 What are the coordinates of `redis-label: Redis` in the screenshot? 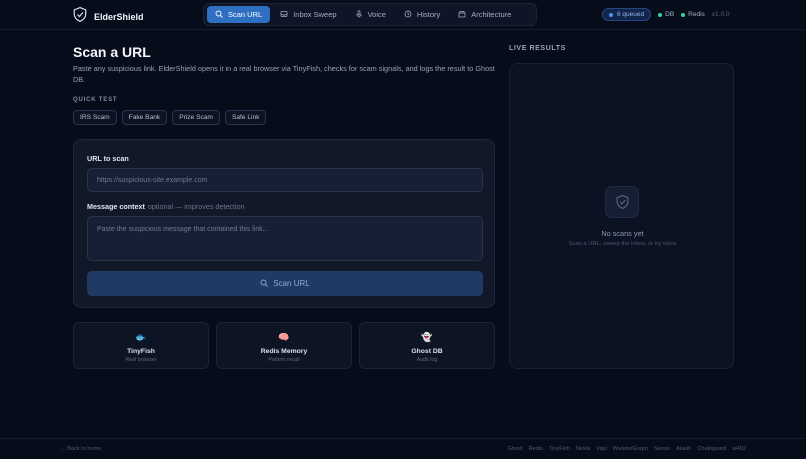 It's located at (696, 14).